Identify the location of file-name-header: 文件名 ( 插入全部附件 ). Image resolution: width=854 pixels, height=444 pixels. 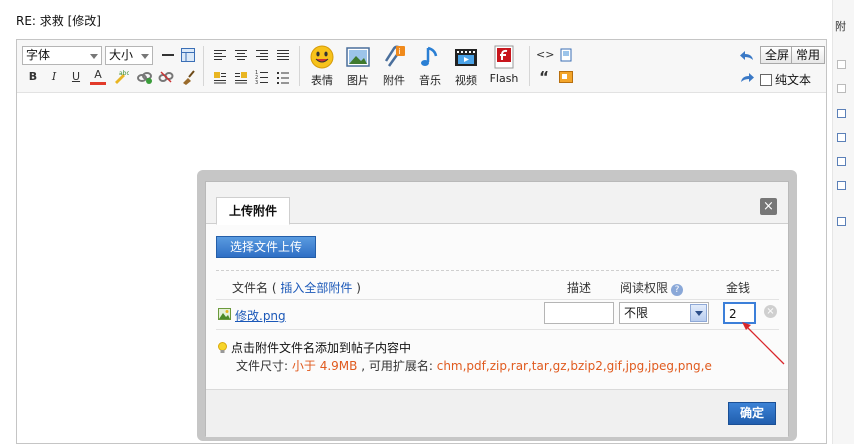
(296, 287).